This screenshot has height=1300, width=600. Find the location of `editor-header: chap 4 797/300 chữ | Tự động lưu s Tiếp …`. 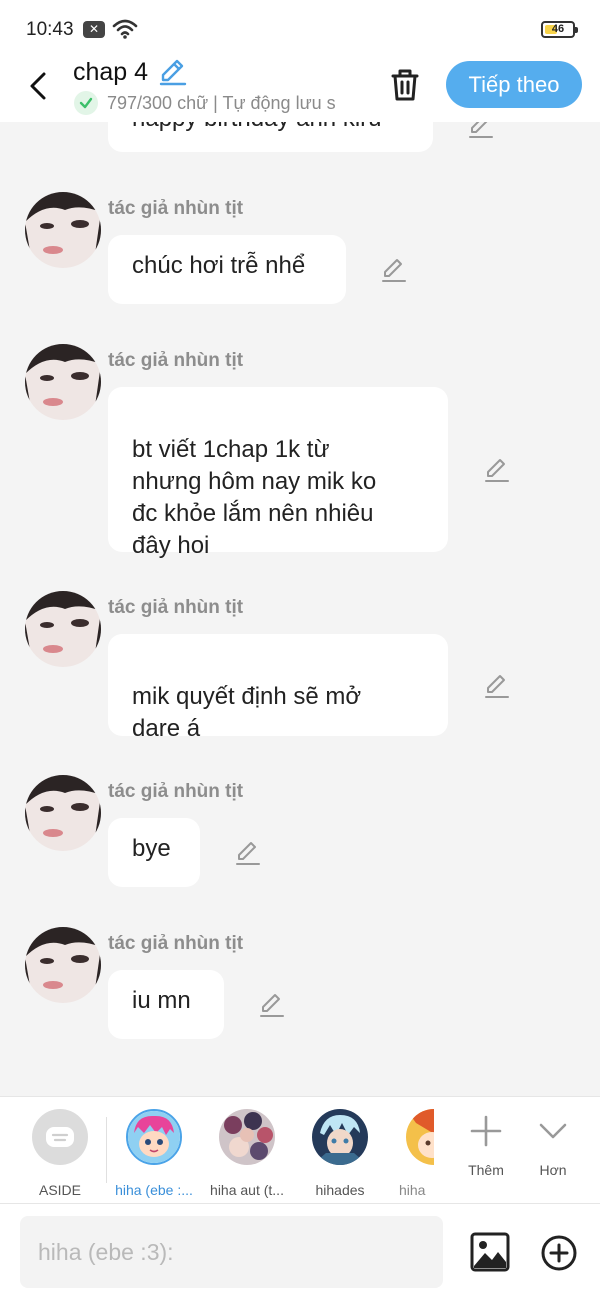

editor-header: chap 4 797/300 chữ | Tự động lưu s Tiếp … is located at coordinates (300, 90).